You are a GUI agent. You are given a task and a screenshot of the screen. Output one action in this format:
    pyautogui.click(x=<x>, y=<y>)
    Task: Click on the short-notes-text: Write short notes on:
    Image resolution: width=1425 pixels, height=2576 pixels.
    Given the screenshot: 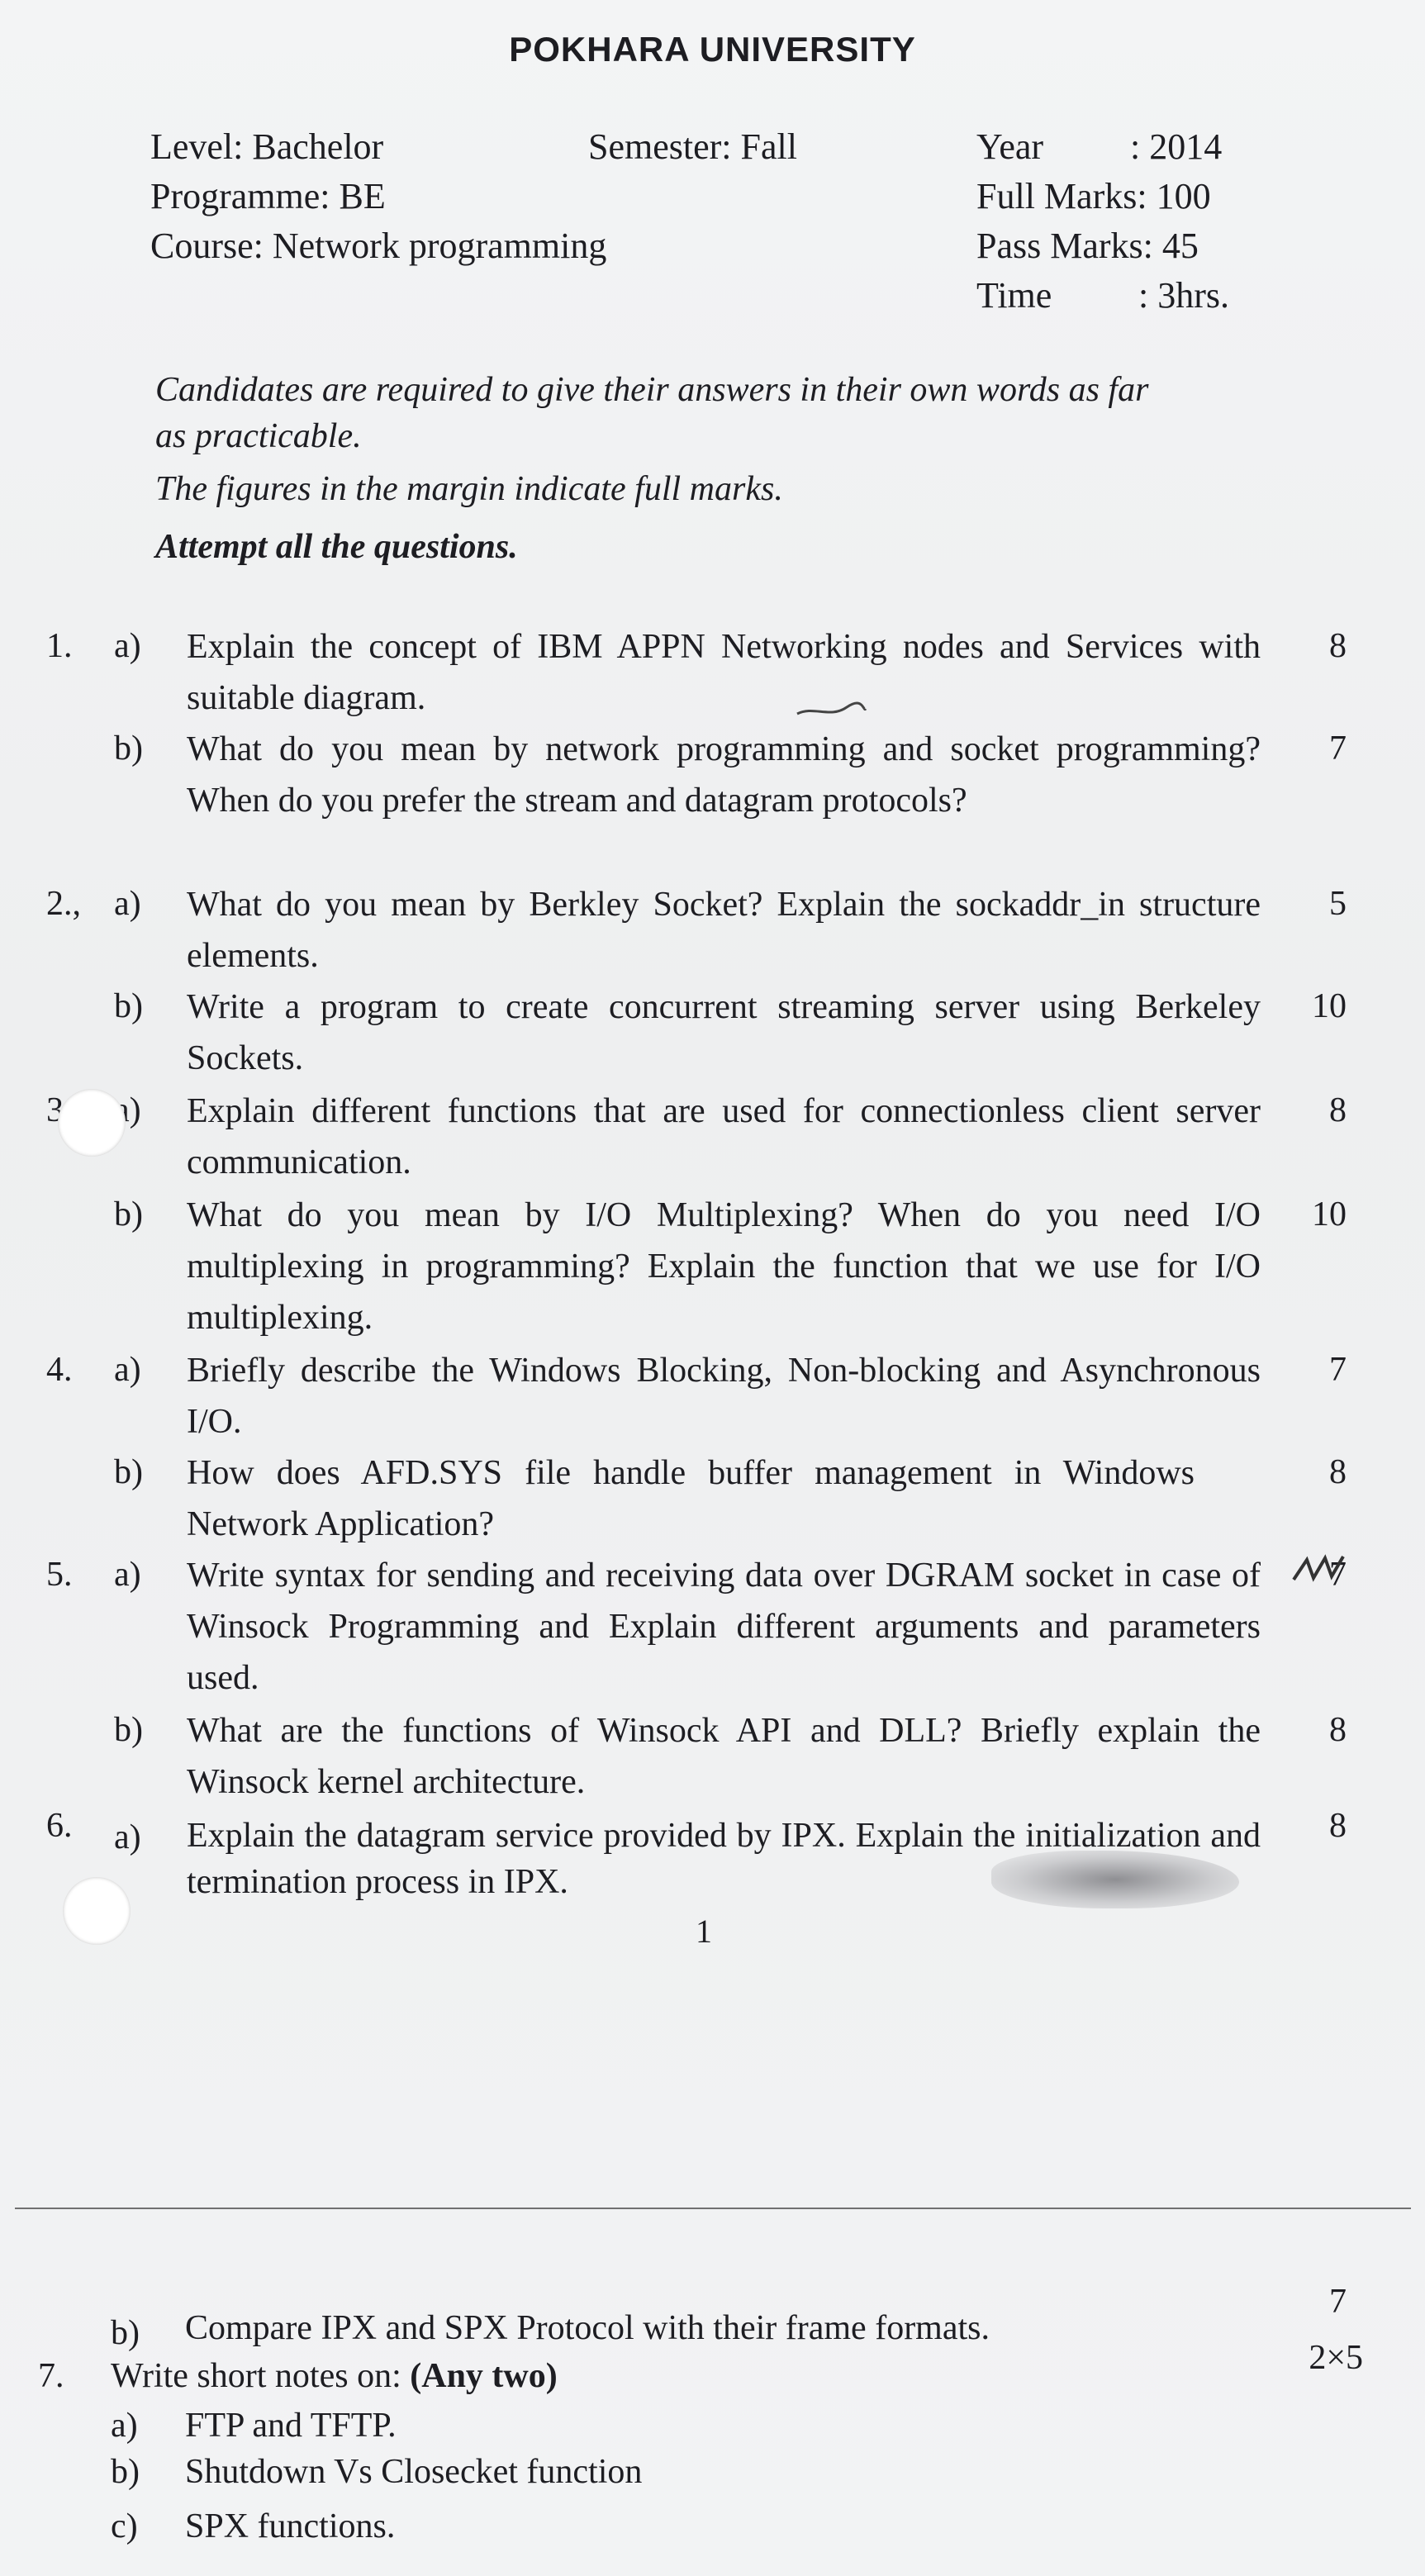 What is the action you would take?
    pyautogui.click(x=261, y=2376)
    